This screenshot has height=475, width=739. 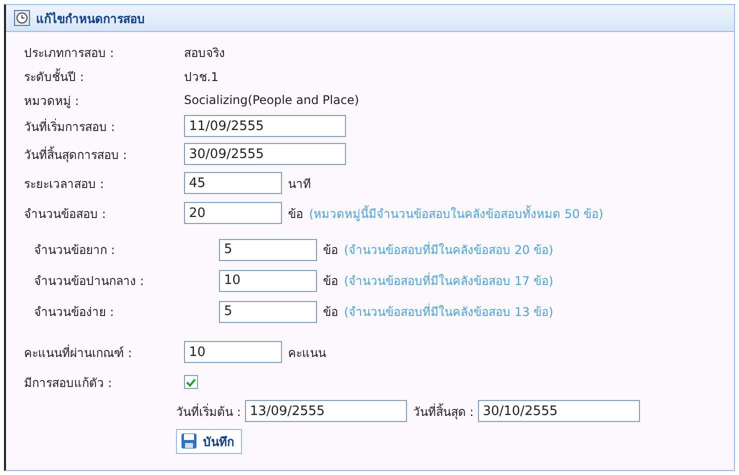 I want to click on checkbox, so click(x=191, y=382).